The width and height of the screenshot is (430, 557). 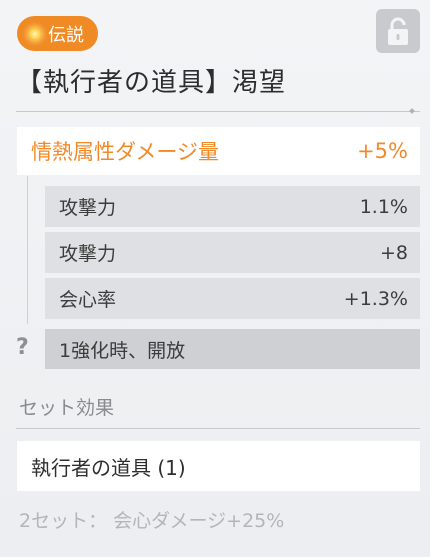 What do you see at coordinates (27, 250) in the screenshot?
I see `sub-stat-connector` at bounding box center [27, 250].